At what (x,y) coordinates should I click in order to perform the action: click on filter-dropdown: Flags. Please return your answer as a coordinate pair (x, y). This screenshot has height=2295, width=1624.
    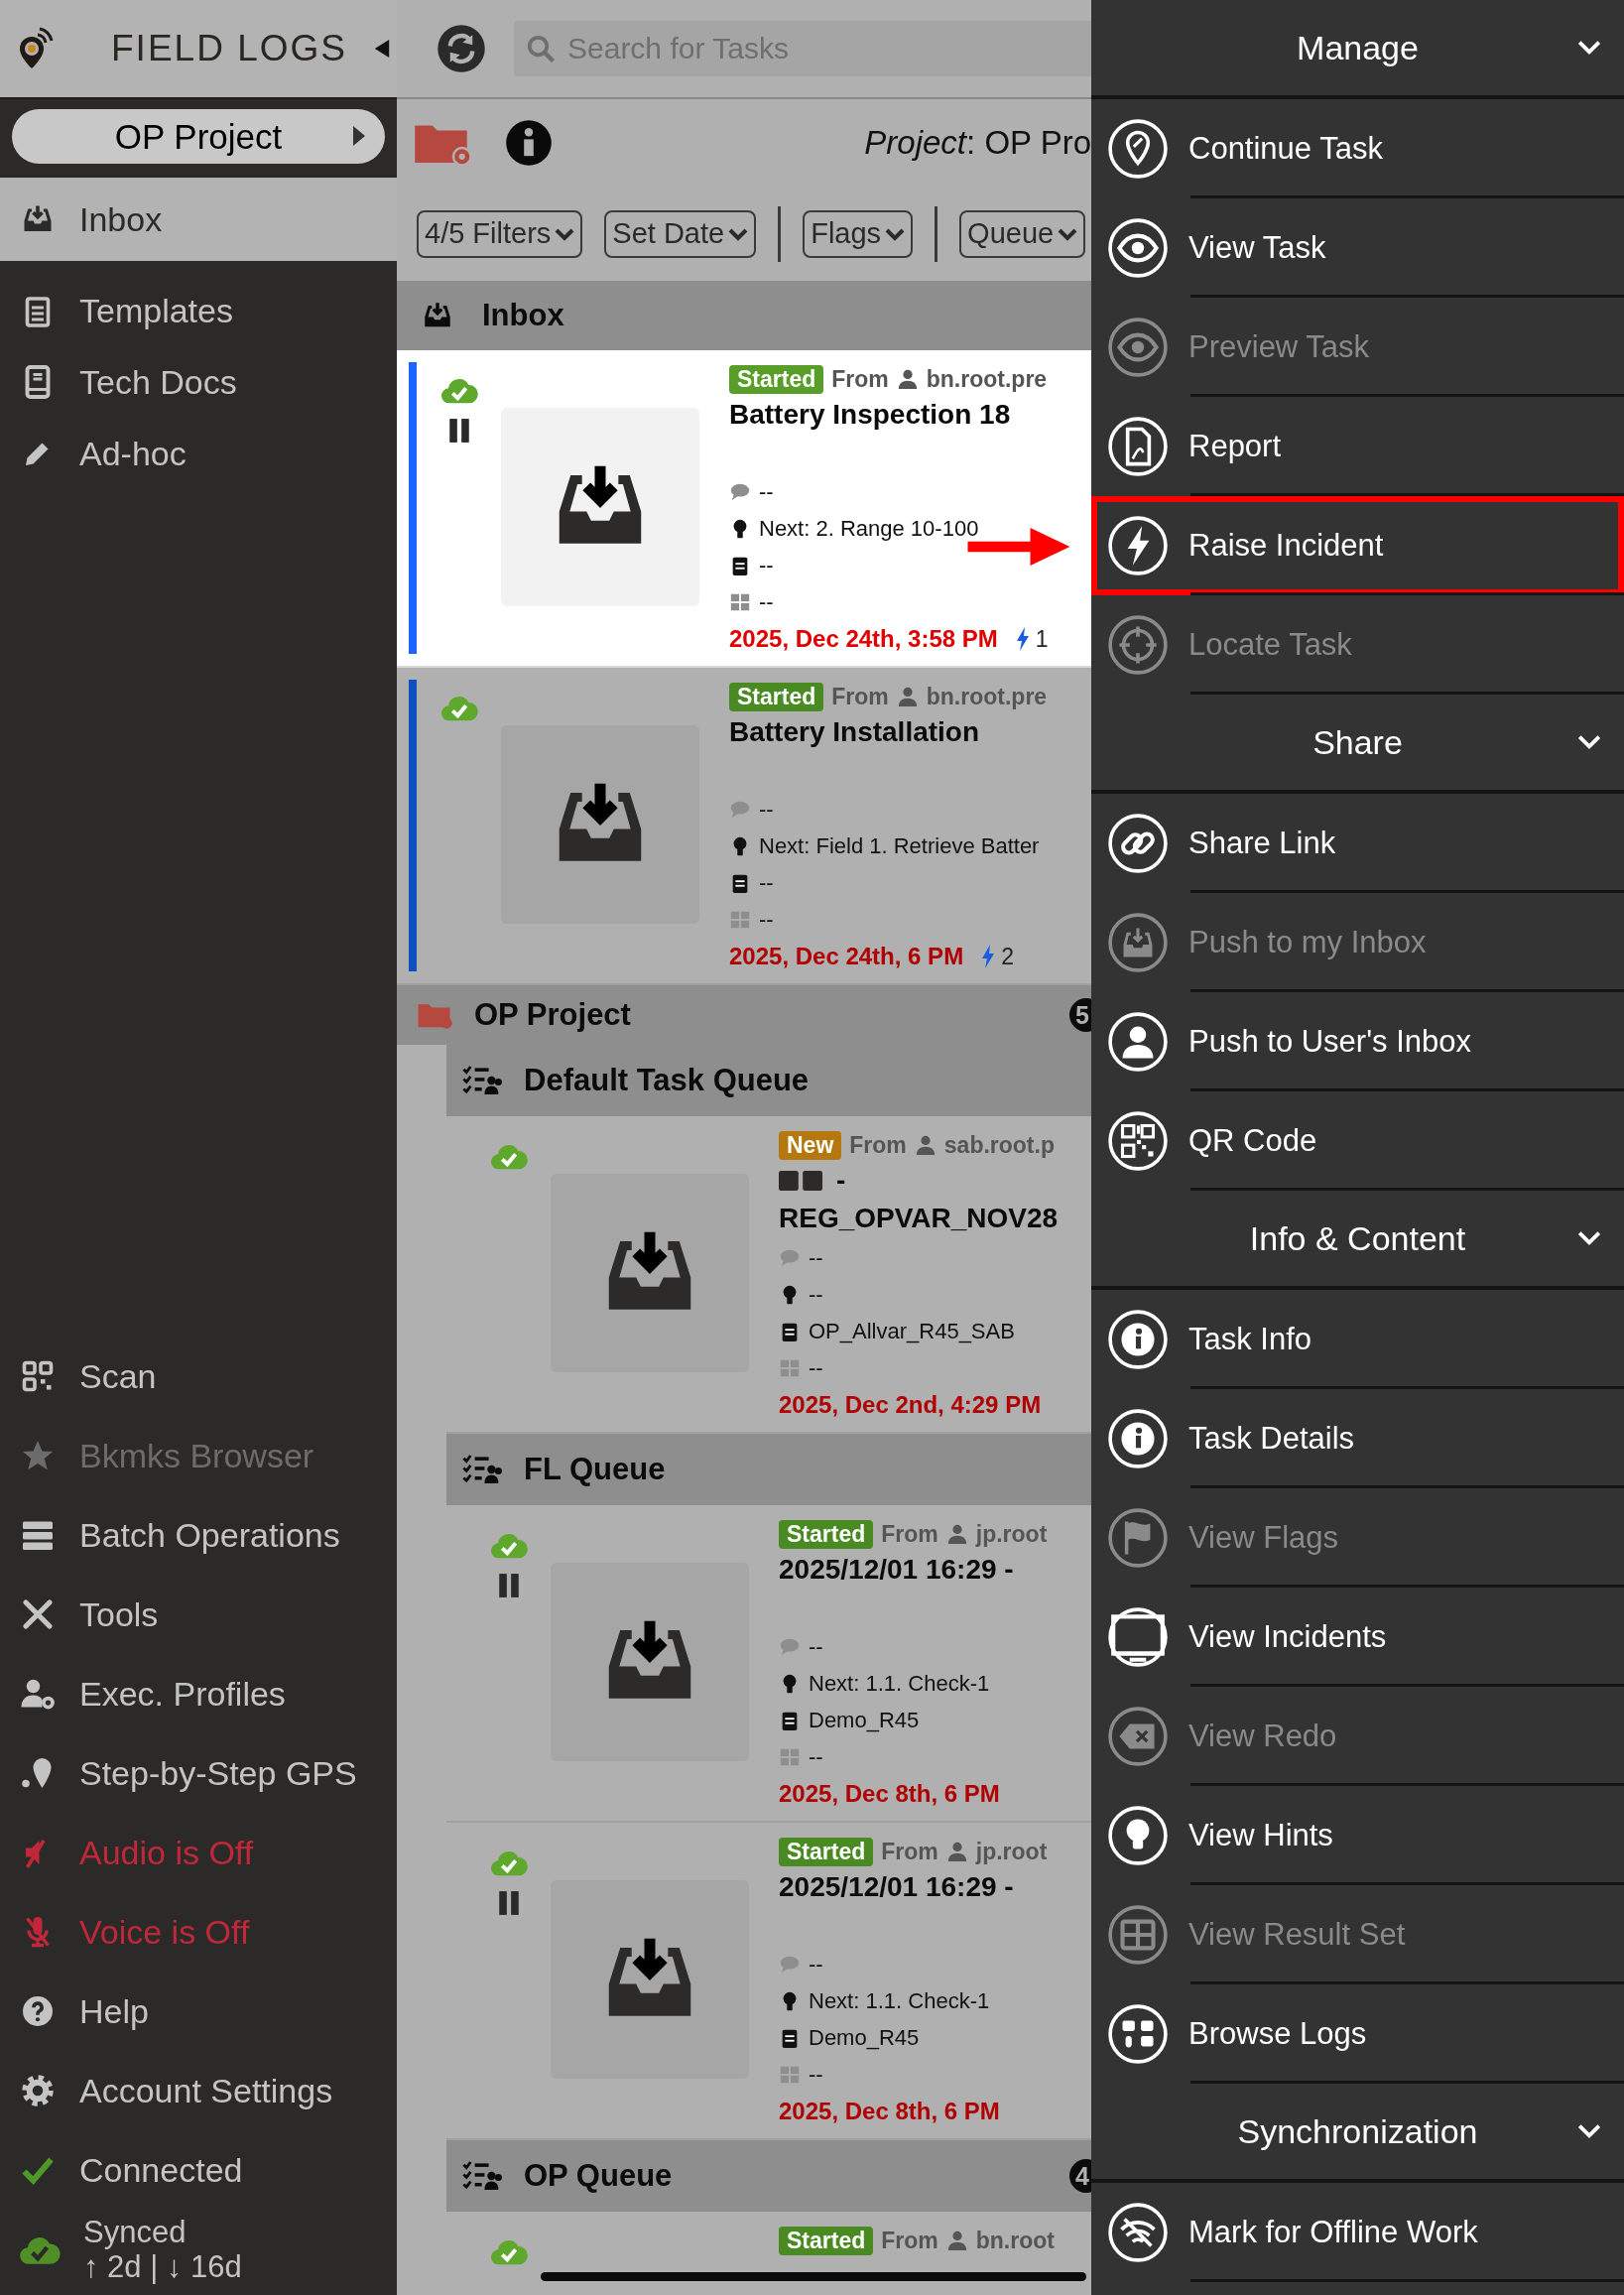
    Looking at the image, I should click on (858, 233).